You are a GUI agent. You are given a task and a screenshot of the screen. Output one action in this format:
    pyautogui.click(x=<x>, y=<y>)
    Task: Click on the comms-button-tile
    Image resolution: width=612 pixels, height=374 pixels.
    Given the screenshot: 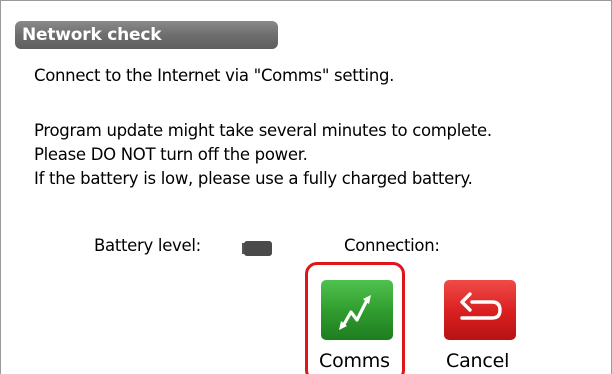 What is the action you would take?
    pyautogui.click(x=357, y=310)
    